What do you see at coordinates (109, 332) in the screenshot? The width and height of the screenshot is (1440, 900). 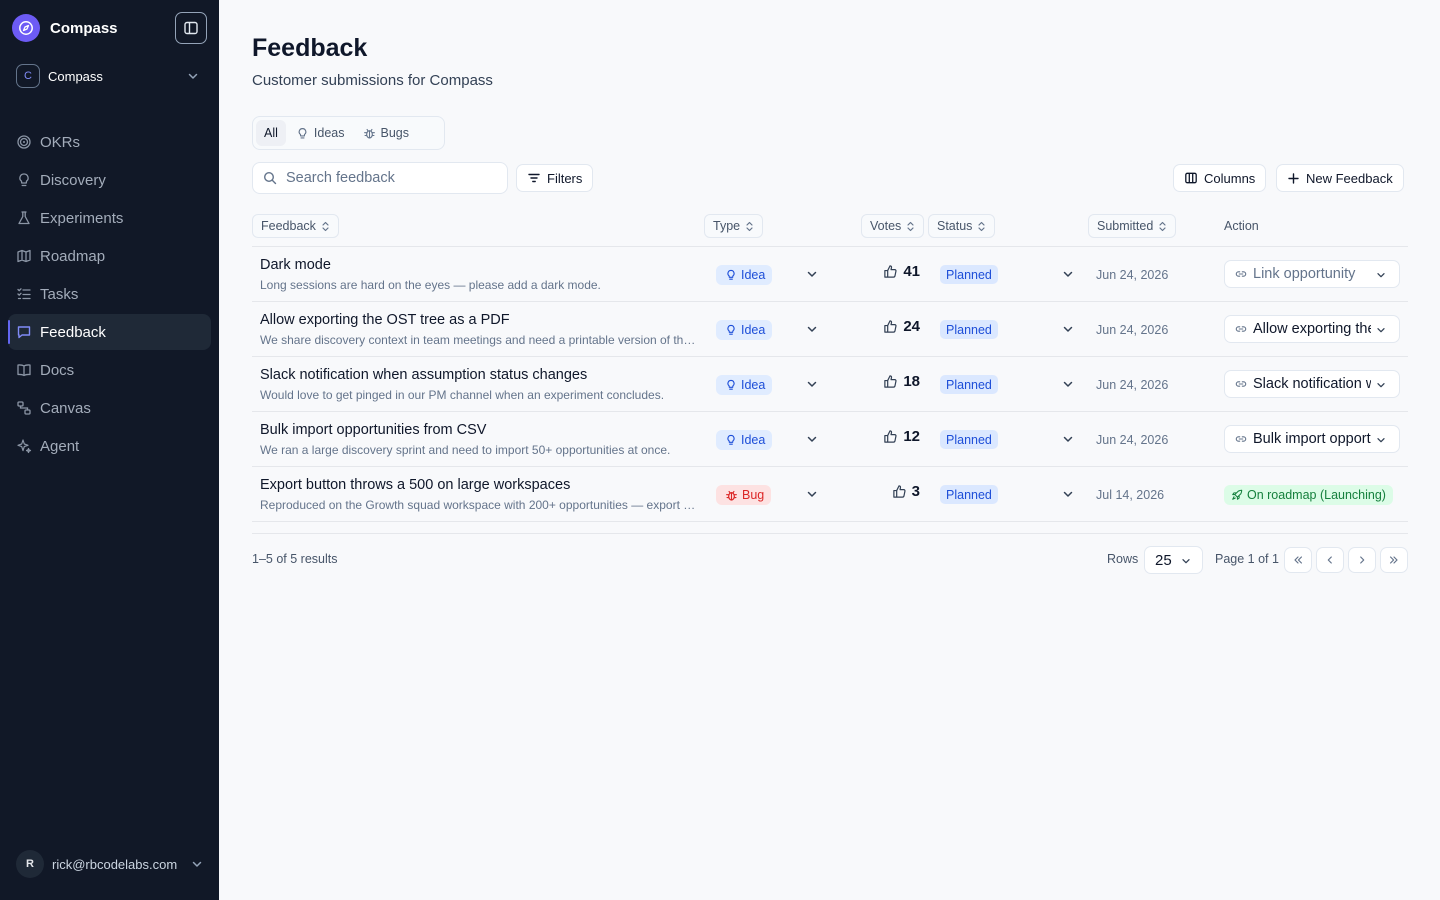 I see `sidebar-item-feedback: Feedback` at bounding box center [109, 332].